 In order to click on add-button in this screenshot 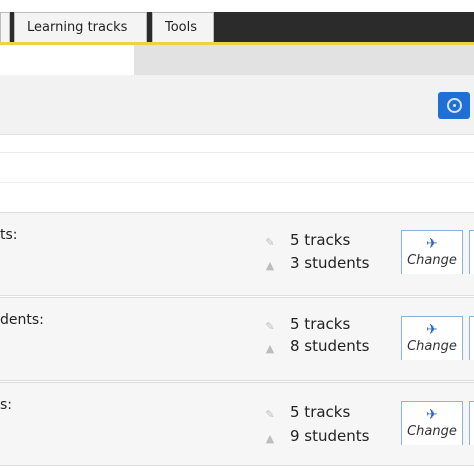, I will do `click(454, 105)`.